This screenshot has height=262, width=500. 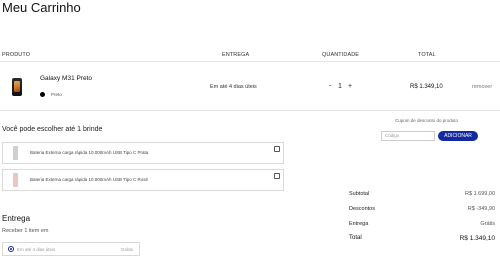 I want to click on quantity-increase-button: +, so click(x=350, y=86).